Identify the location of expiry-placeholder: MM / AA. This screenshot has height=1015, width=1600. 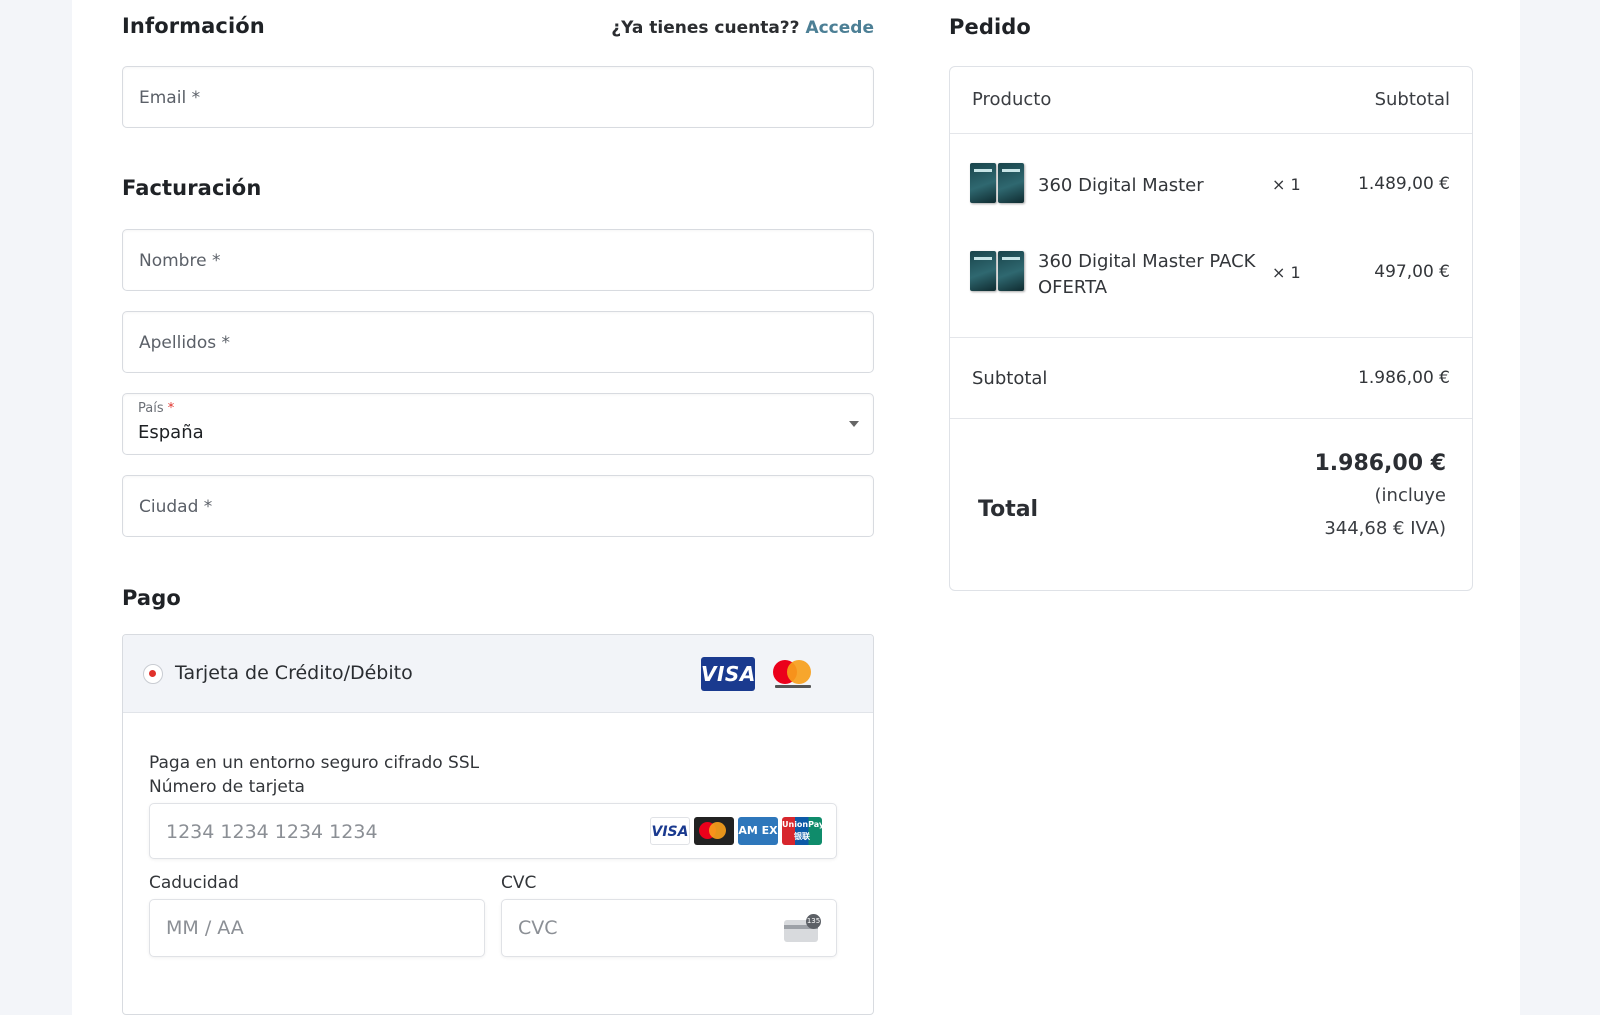
(205, 928).